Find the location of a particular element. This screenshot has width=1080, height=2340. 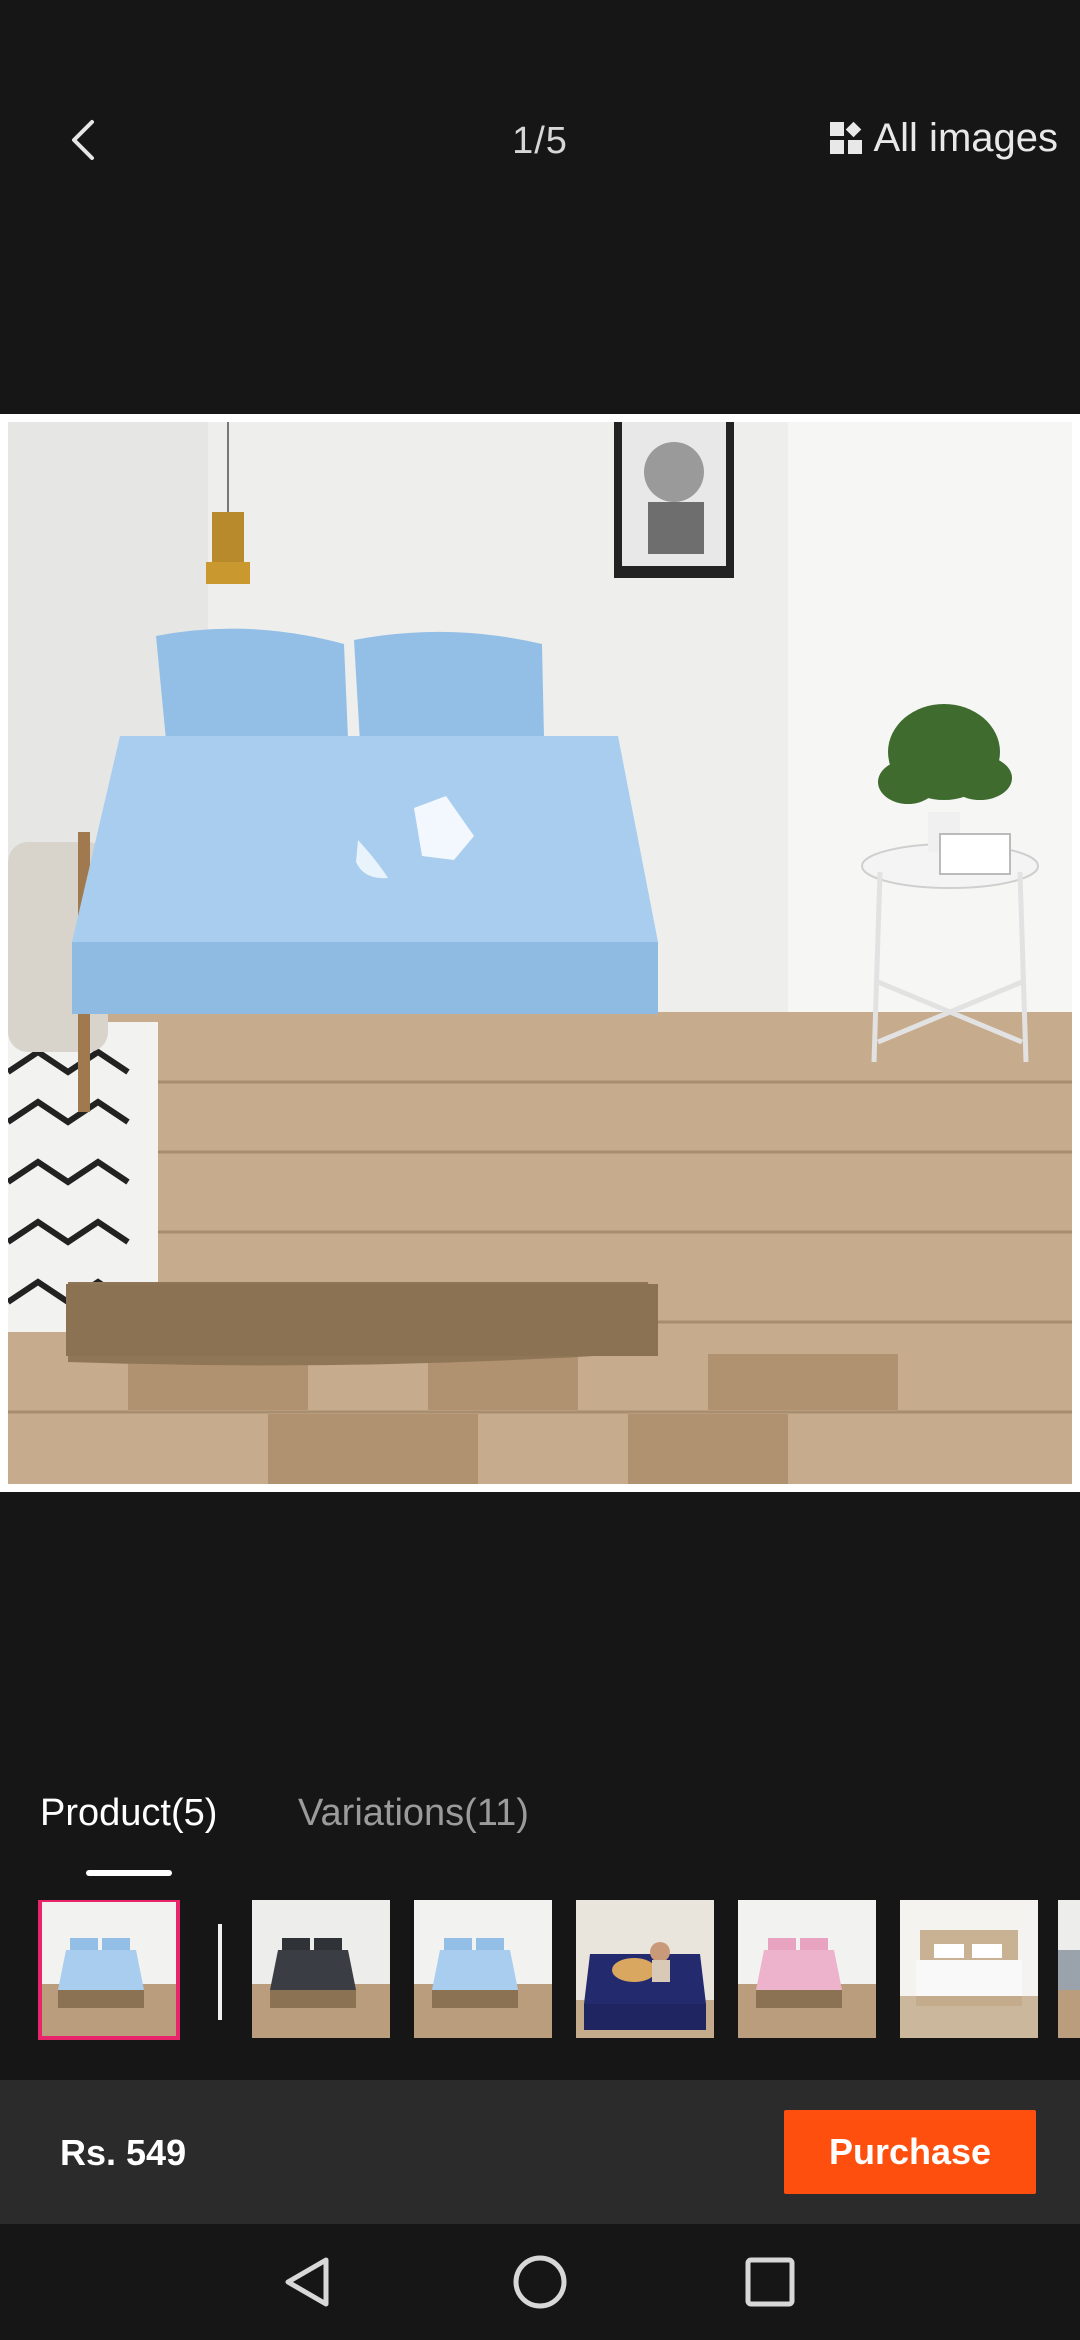

purchase-bar: Rs. 549 Purchase is located at coordinates (540, 2152).